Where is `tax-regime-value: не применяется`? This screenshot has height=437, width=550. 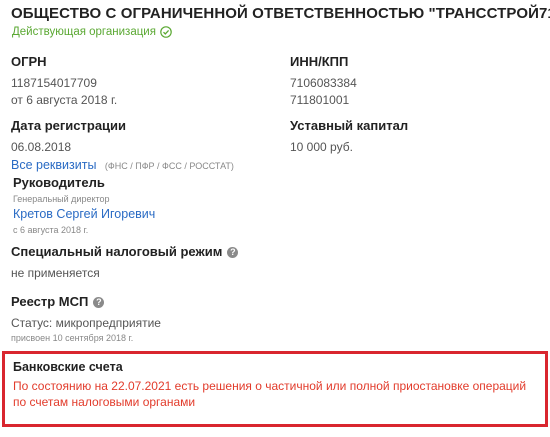
tax-regime-value: не применяется is located at coordinates (55, 273).